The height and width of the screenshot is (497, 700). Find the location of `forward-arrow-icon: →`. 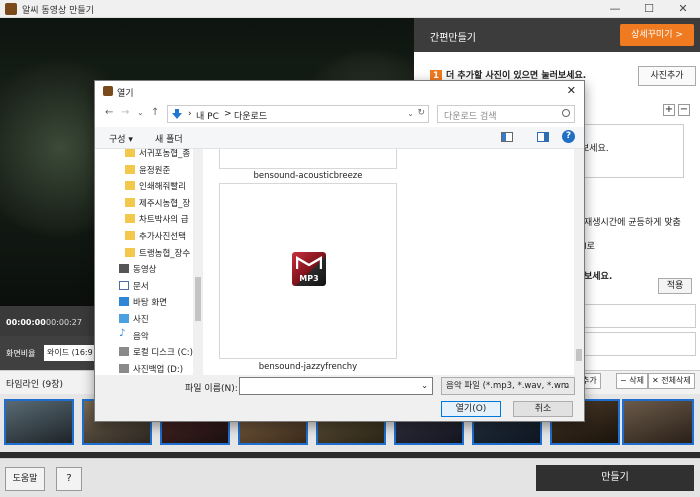

forward-arrow-icon: → is located at coordinates (125, 112).